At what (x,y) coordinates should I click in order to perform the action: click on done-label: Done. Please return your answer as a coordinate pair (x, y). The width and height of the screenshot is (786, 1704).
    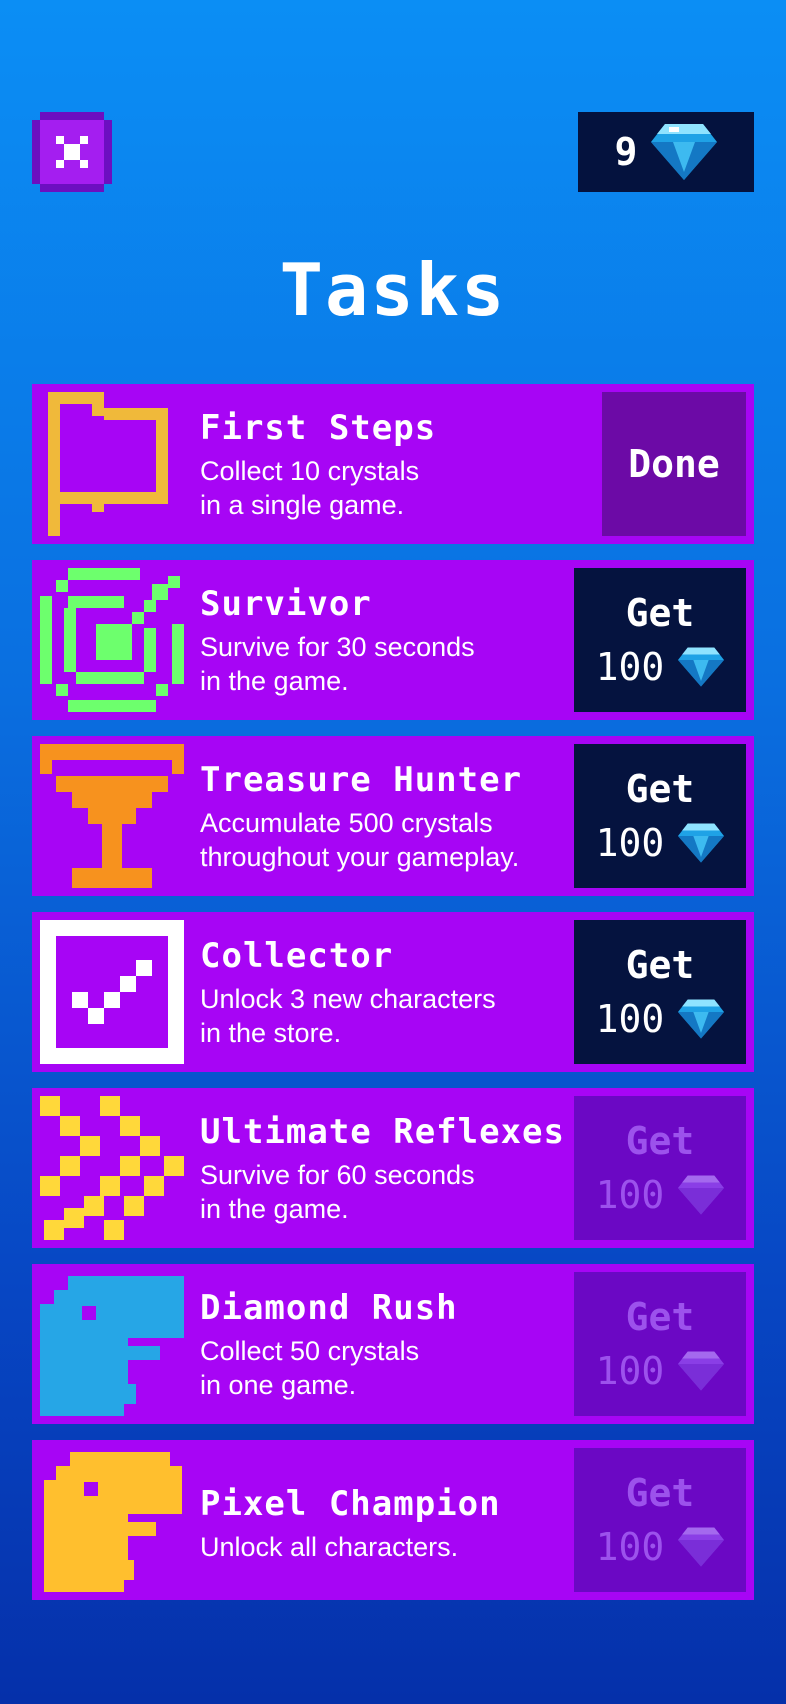
    Looking at the image, I should click on (674, 464).